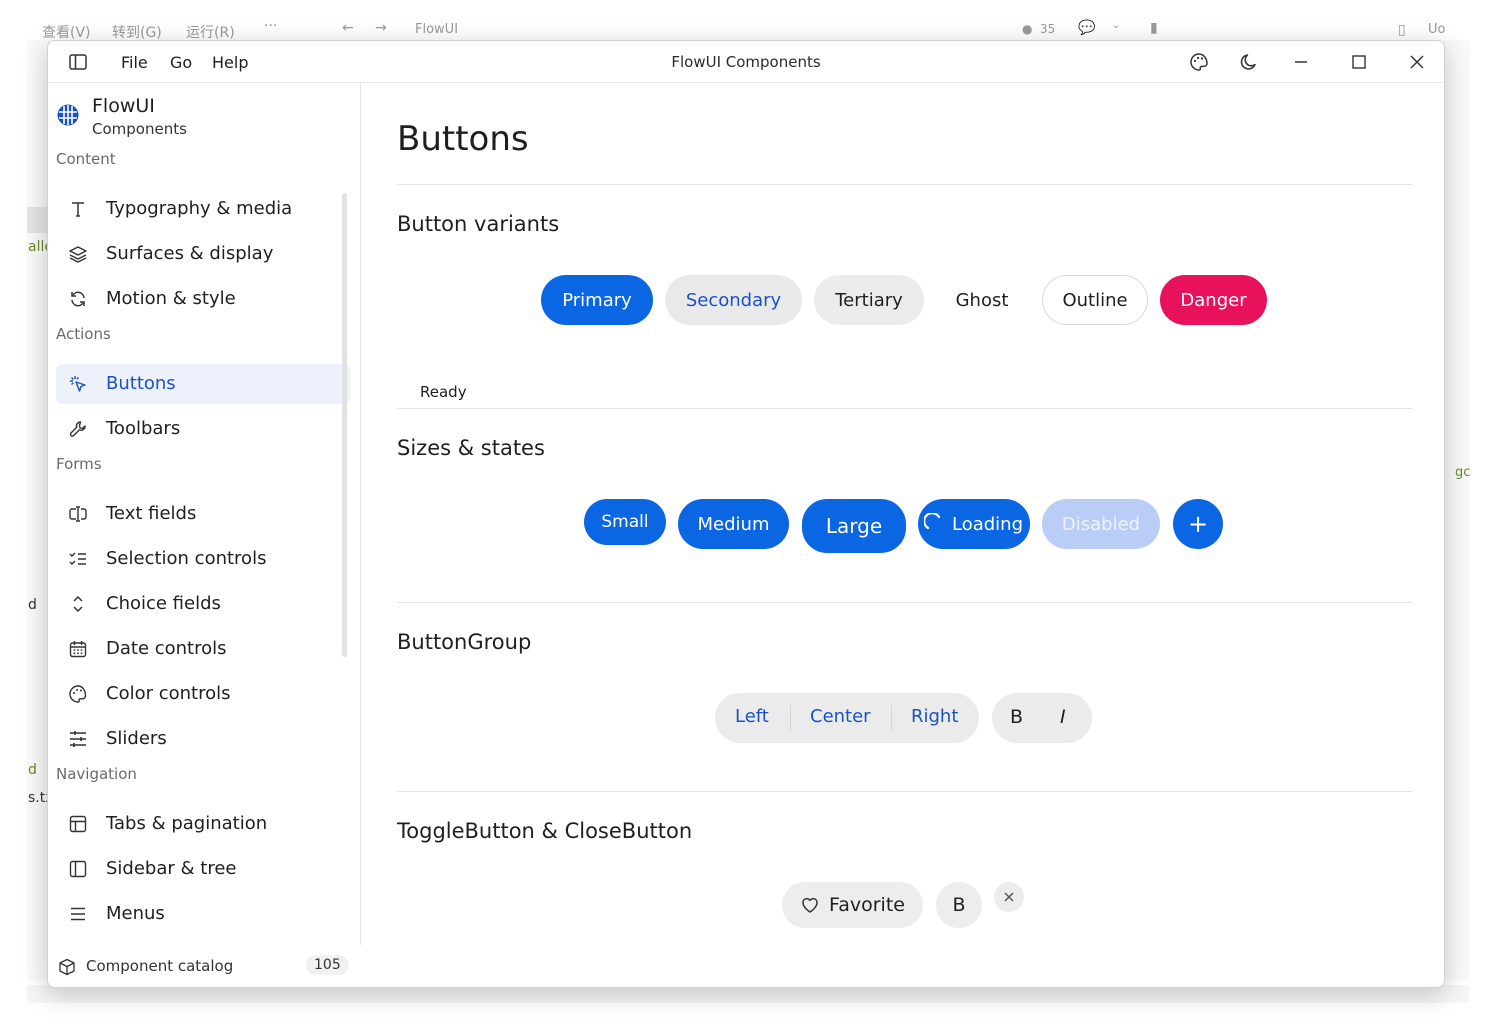  Describe the element at coordinates (187, 823) in the screenshot. I see `sidebar-item-label: Tabs & pagination` at that location.